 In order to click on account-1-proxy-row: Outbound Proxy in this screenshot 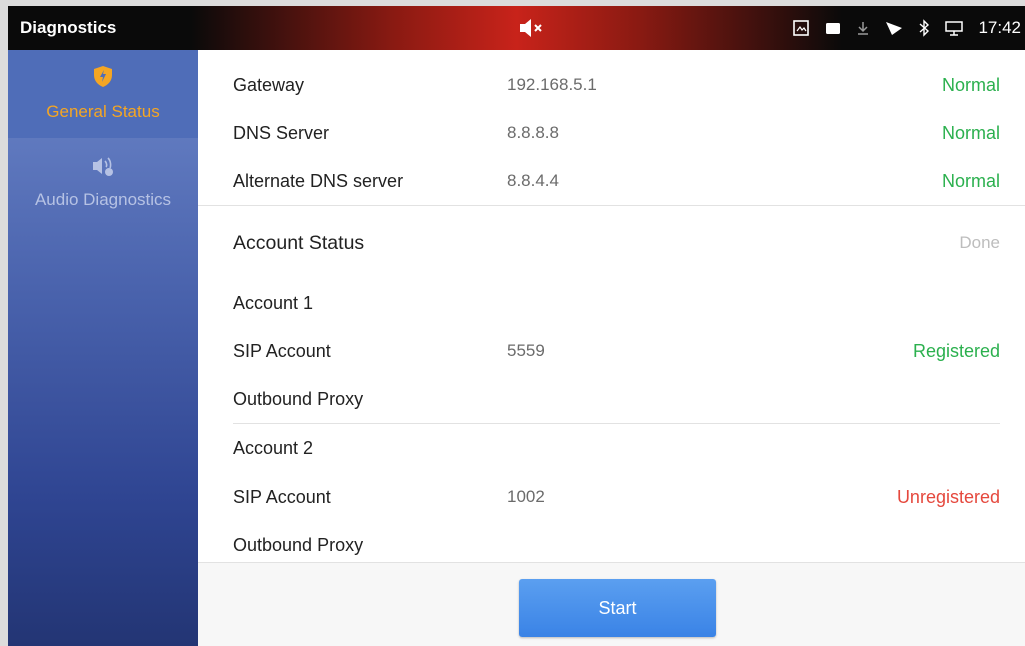, I will do `click(611, 399)`.